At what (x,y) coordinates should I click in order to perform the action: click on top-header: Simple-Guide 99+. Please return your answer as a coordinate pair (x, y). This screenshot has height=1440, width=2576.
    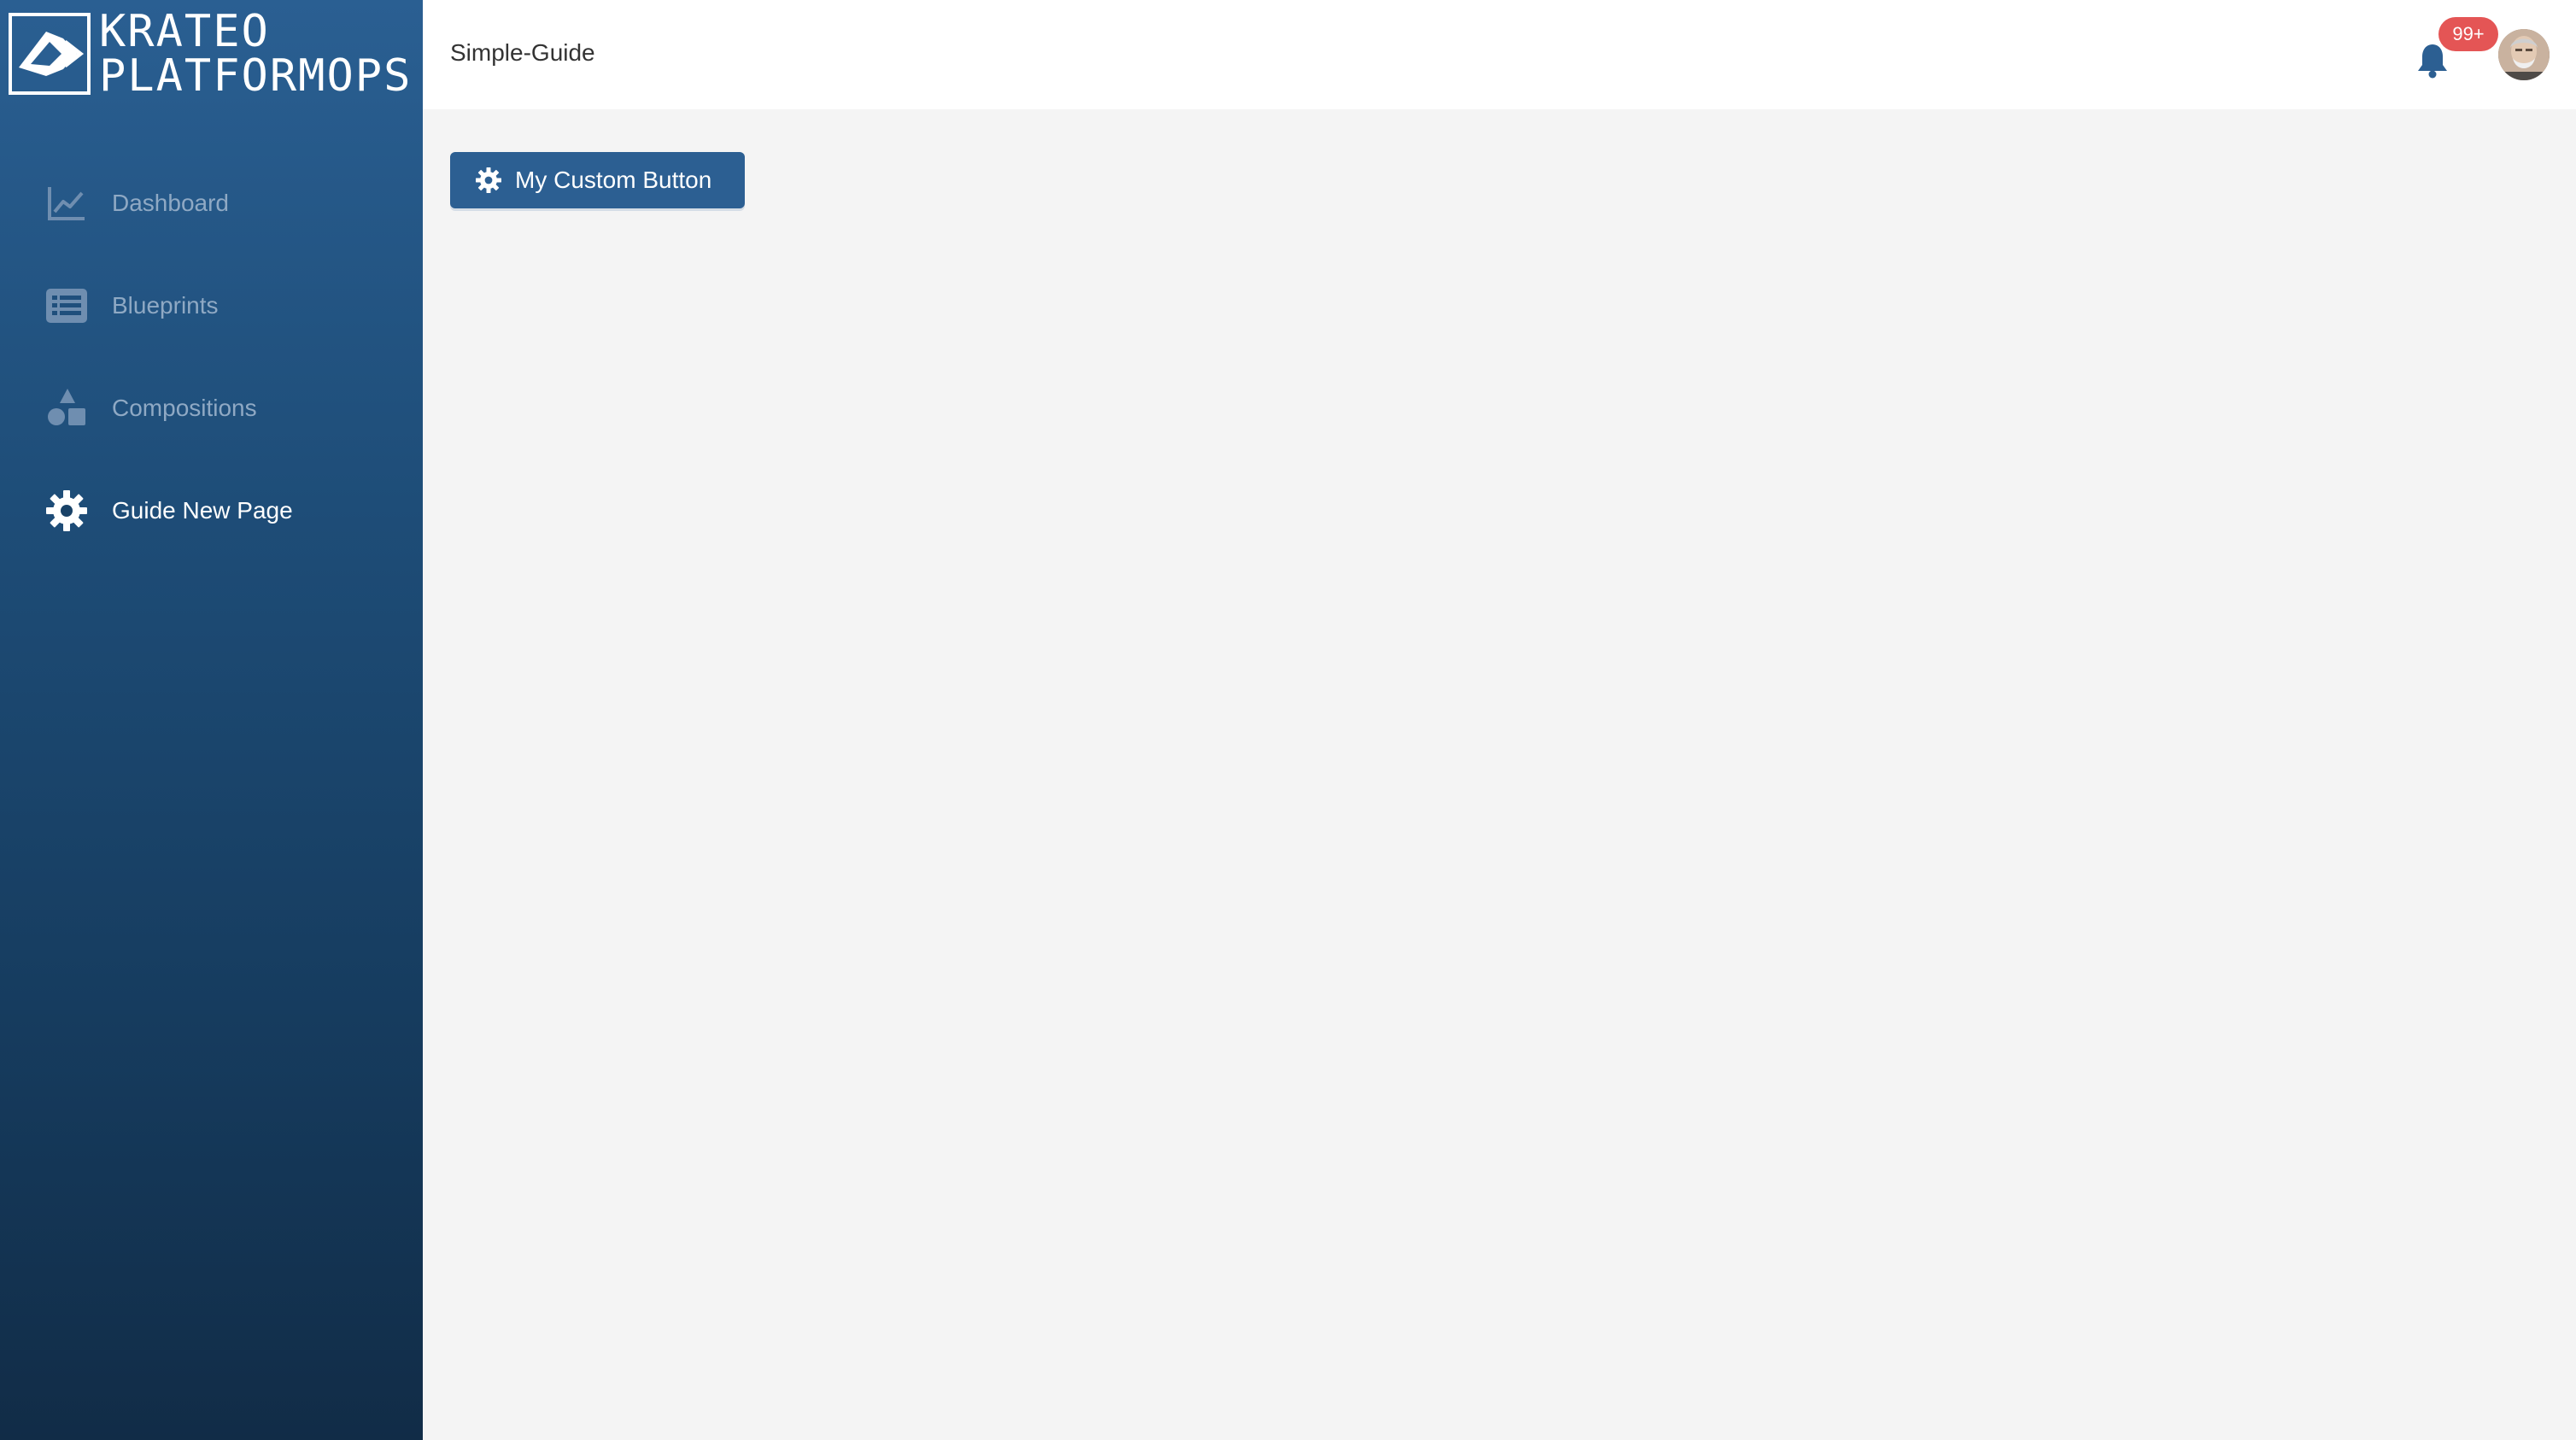
    Looking at the image, I should click on (1499, 54).